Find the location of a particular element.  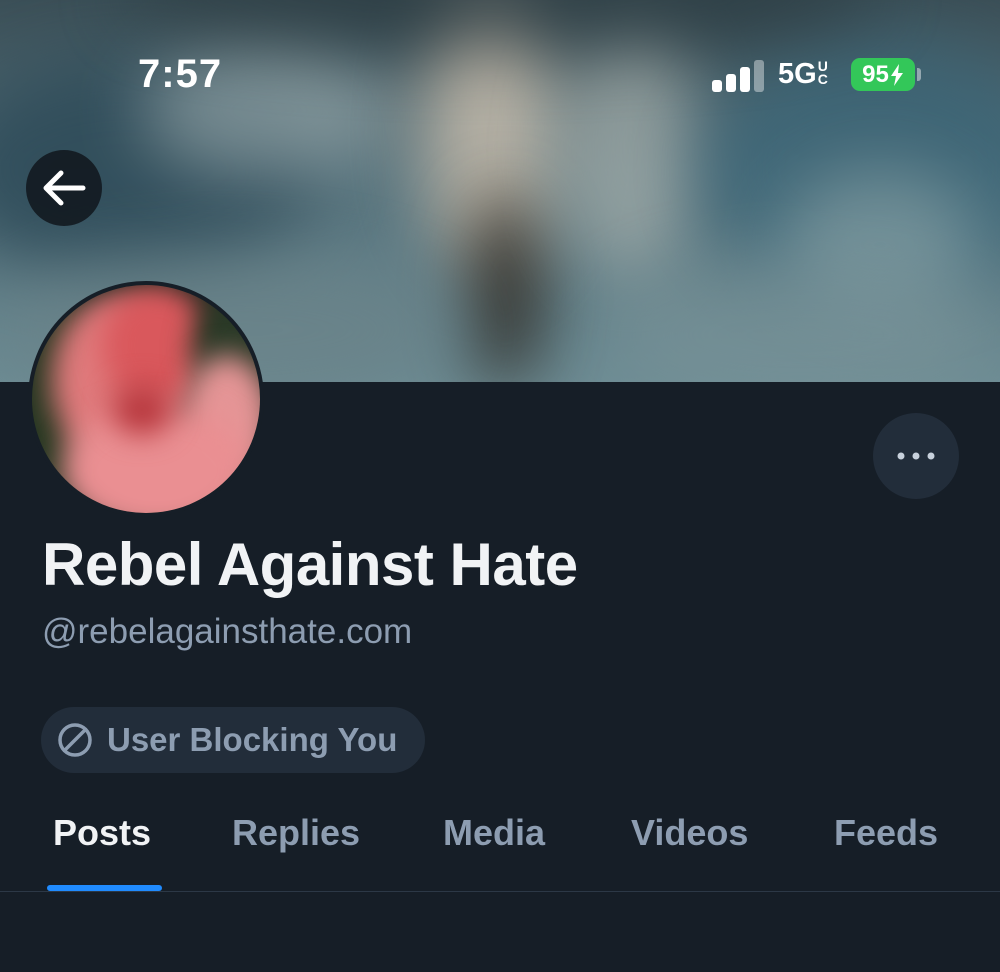

ban-icon is located at coordinates (75, 740).